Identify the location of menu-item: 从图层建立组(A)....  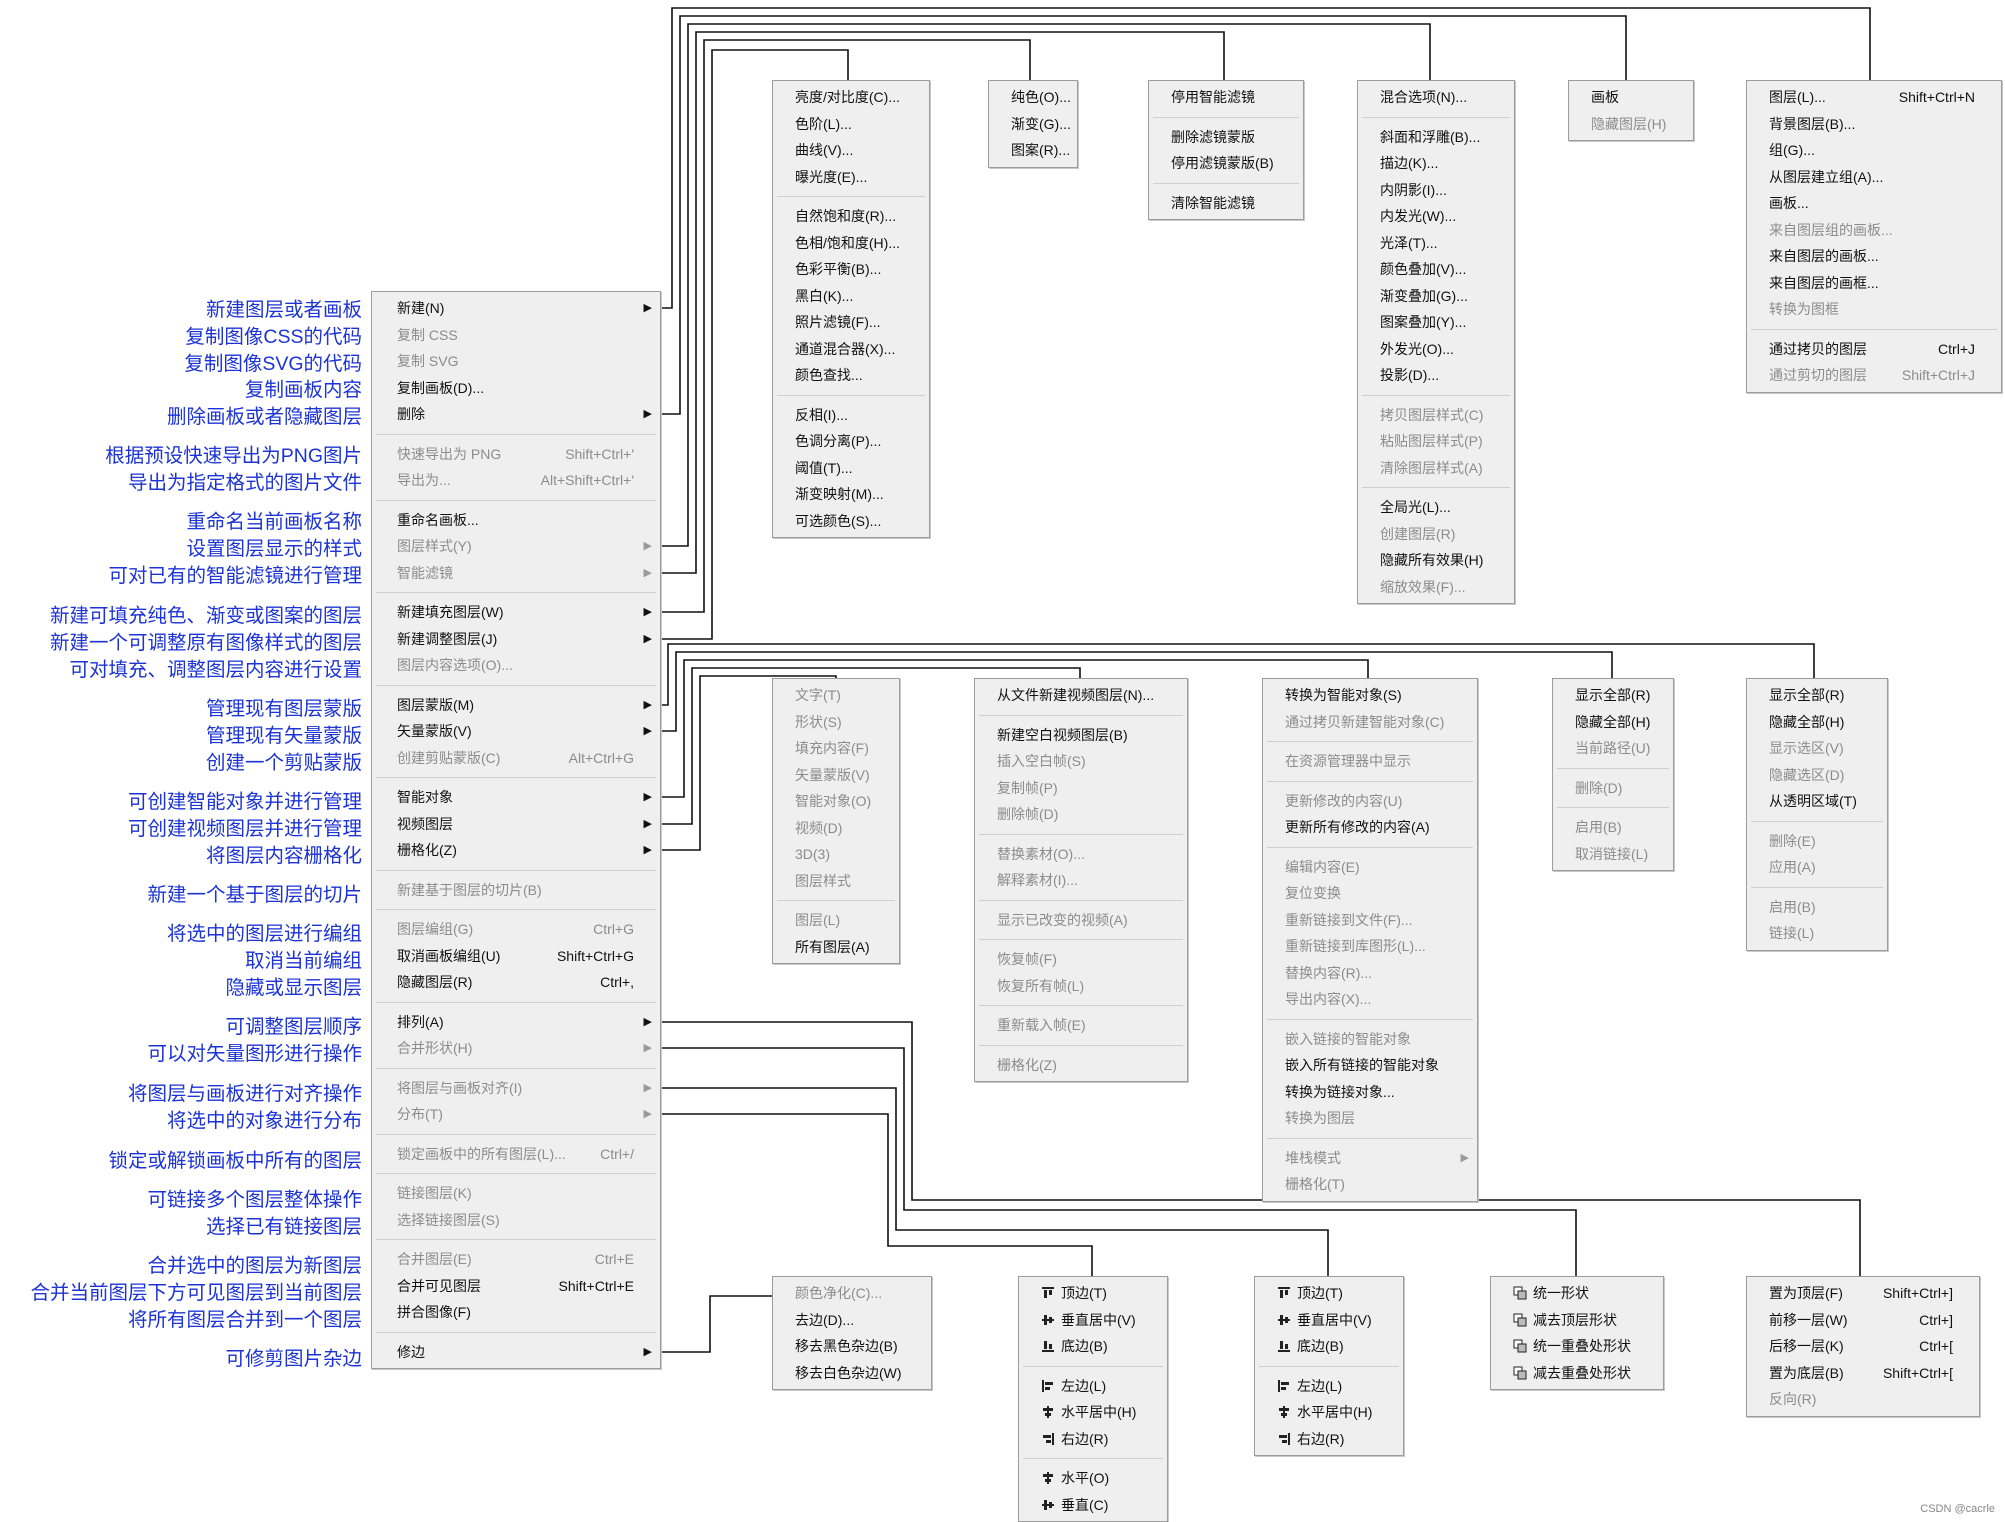
(1874, 177).